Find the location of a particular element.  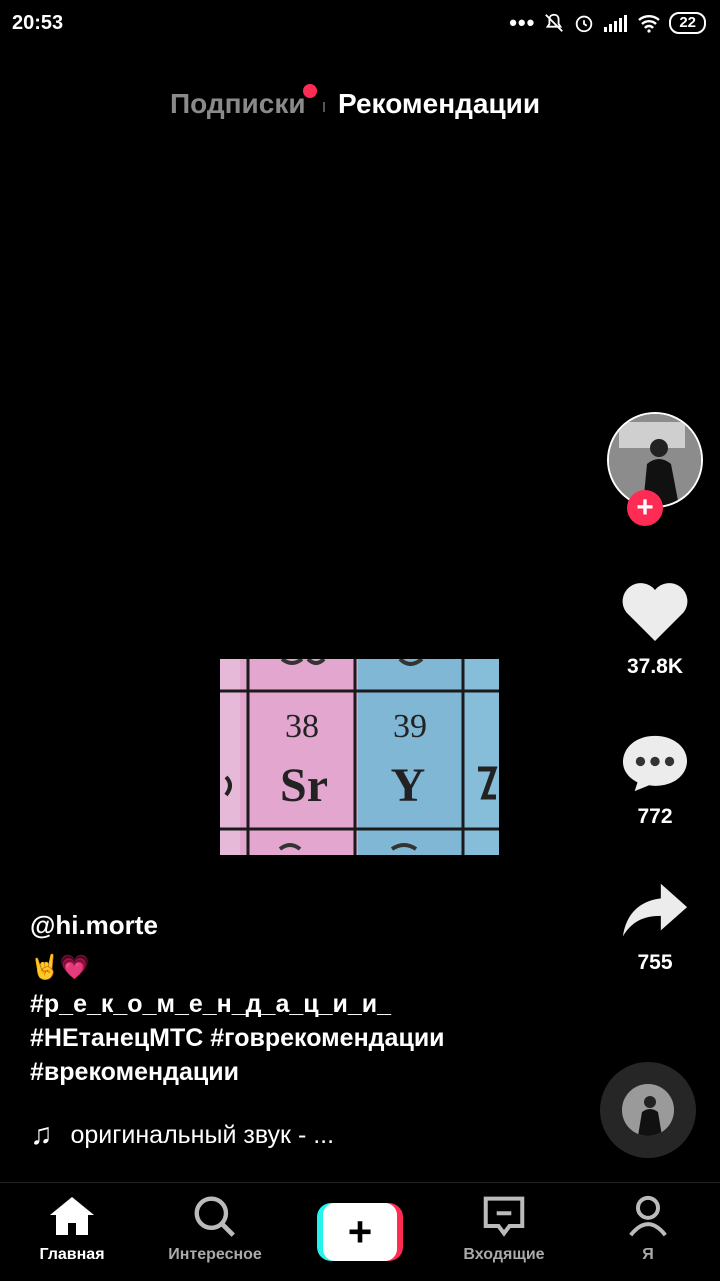

like-action: 37.8K is located at coordinates (655, 628).